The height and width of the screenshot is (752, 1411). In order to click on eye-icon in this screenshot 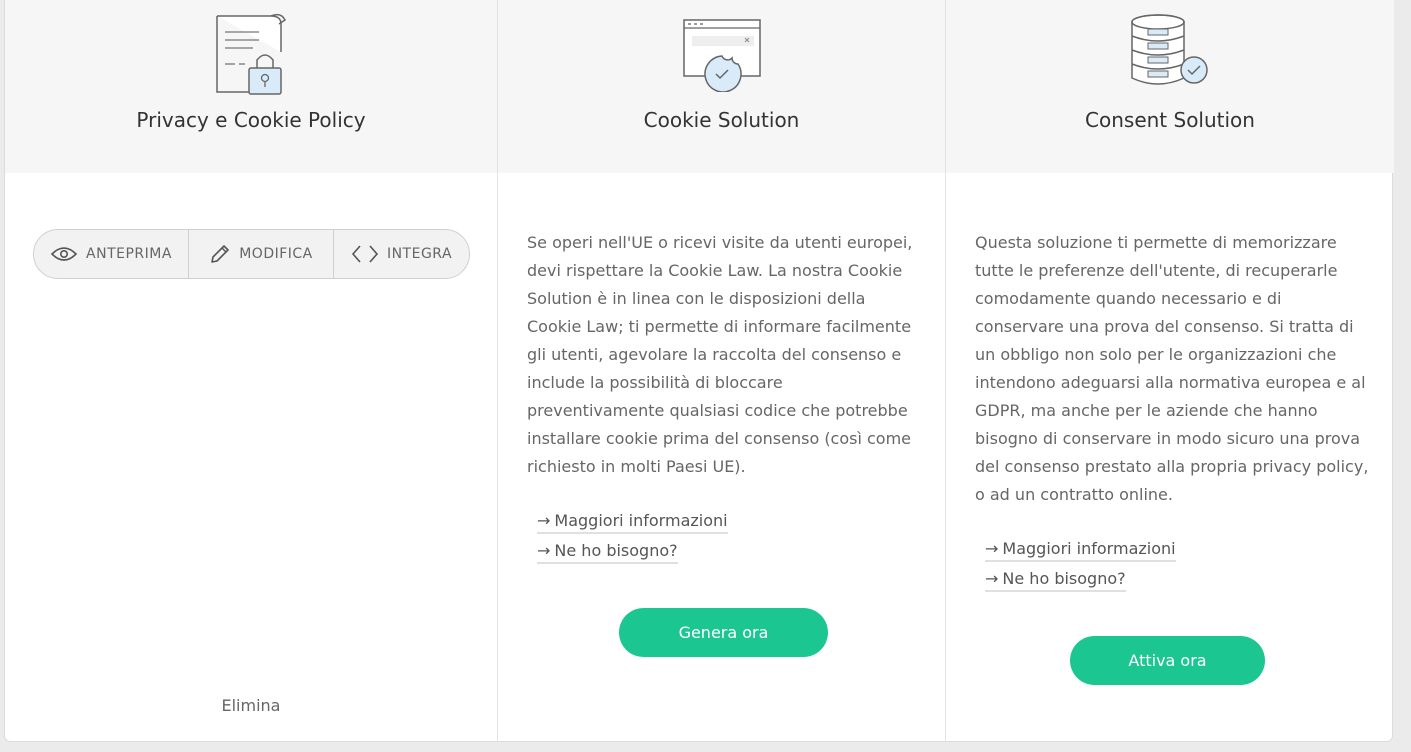, I will do `click(64, 254)`.